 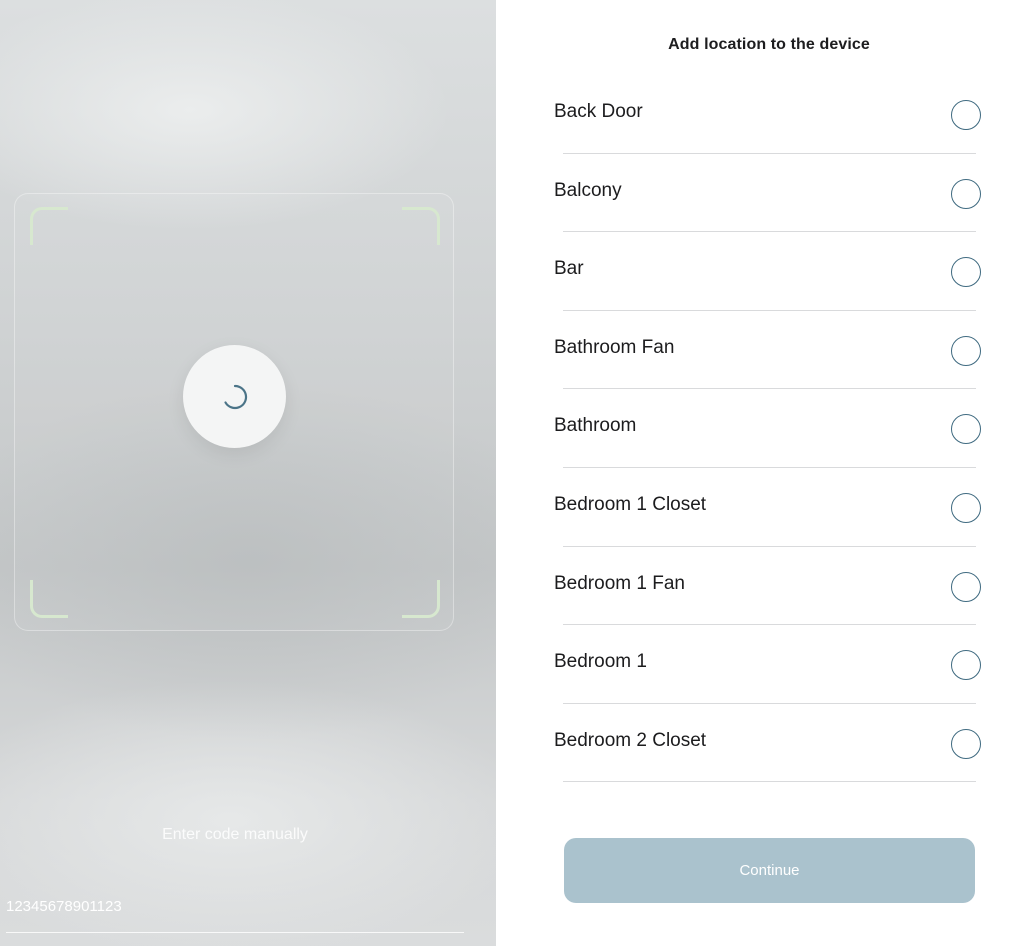 What do you see at coordinates (756, 743) in the screenshot?
I see `location-item-bedroom-2-closet: Bedroom 2 Closet` at bounding box center [756, 743].